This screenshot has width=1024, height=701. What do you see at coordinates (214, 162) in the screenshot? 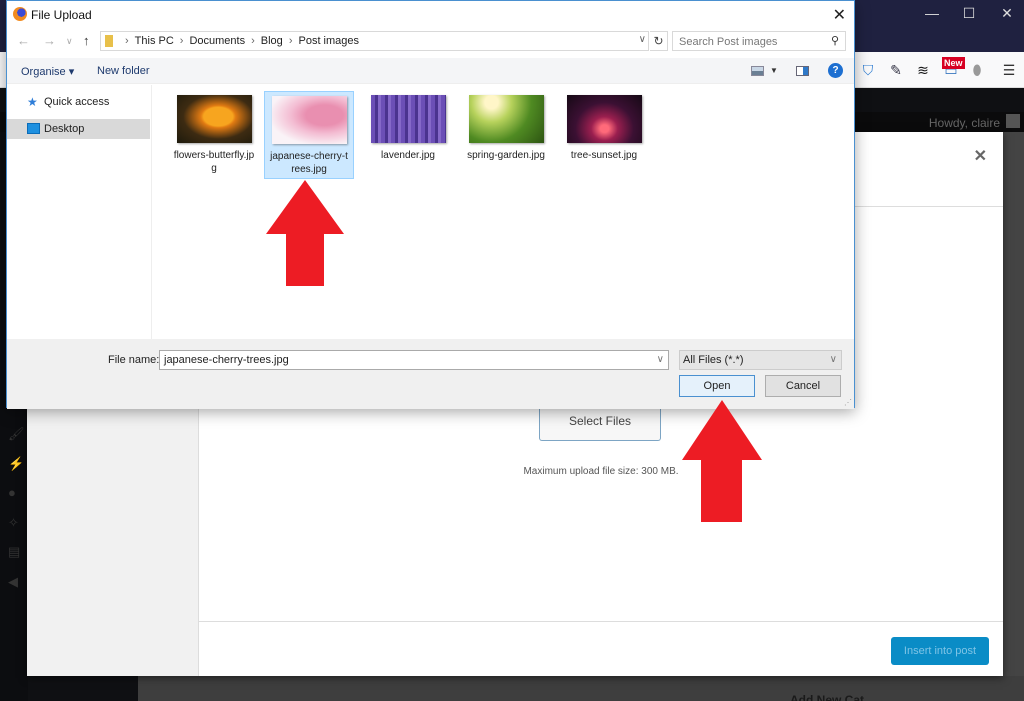
I see `file-name: flowers-butterfly.jpg` at bounding box center [214, 162].